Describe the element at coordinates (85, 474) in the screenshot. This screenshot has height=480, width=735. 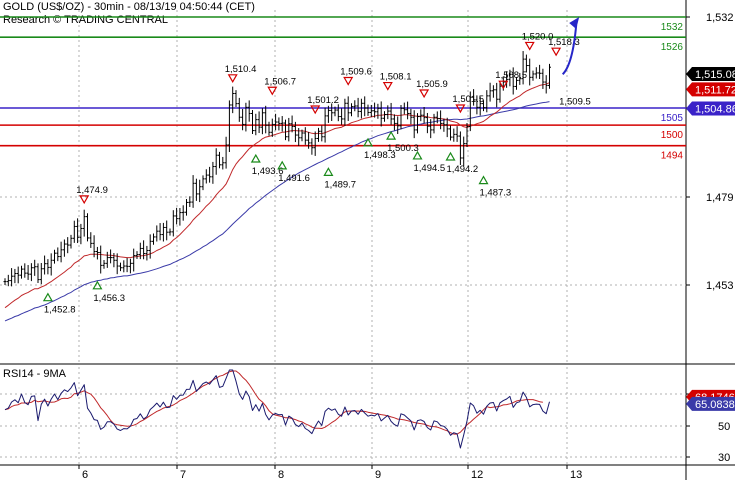
I see `x-tick-label: 6` at that location.